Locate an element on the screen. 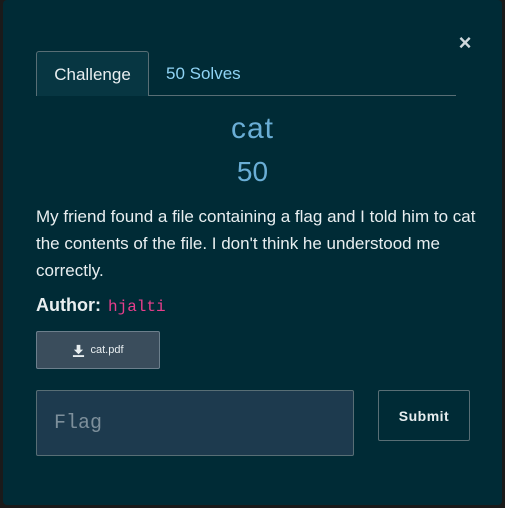  download-icon is located at coordinates (79, 350).